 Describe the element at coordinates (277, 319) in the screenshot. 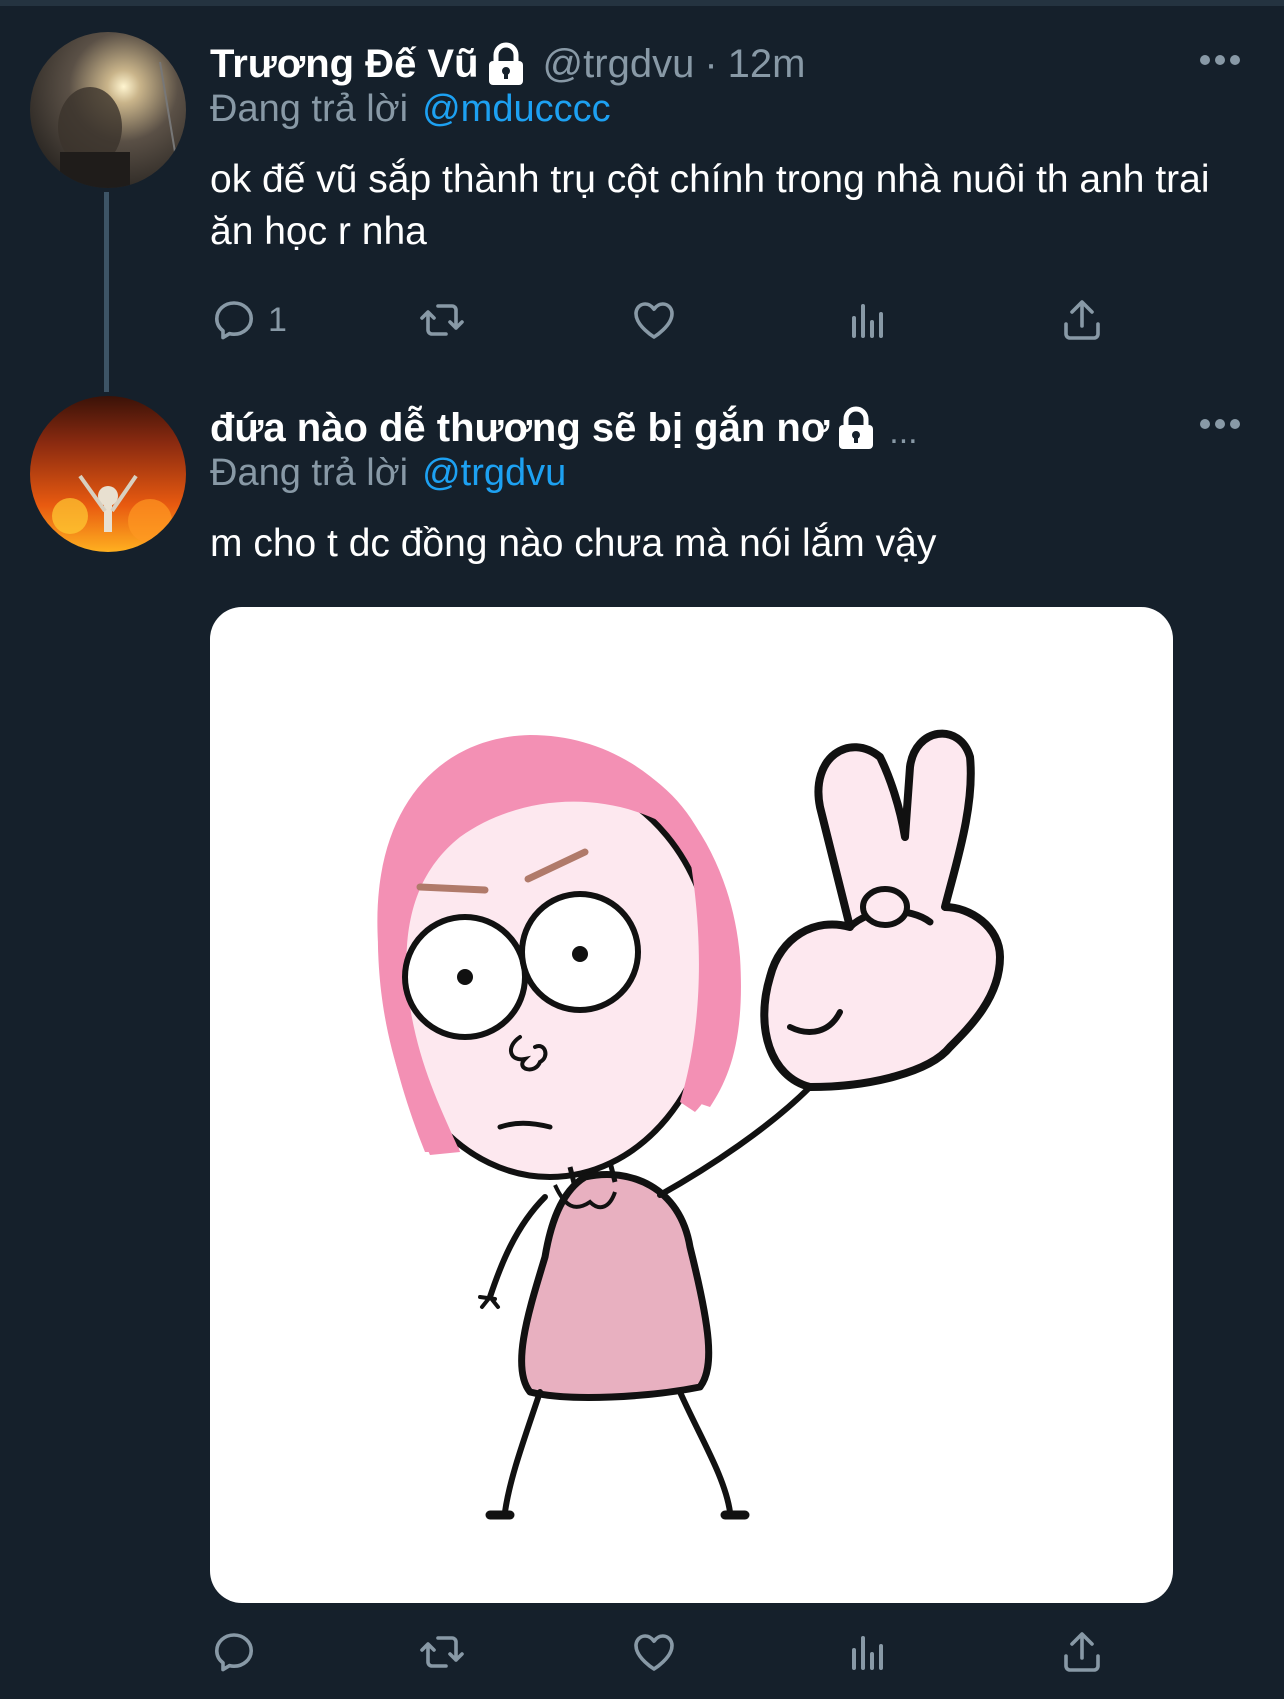

I see `reply-count: 1` at that location.